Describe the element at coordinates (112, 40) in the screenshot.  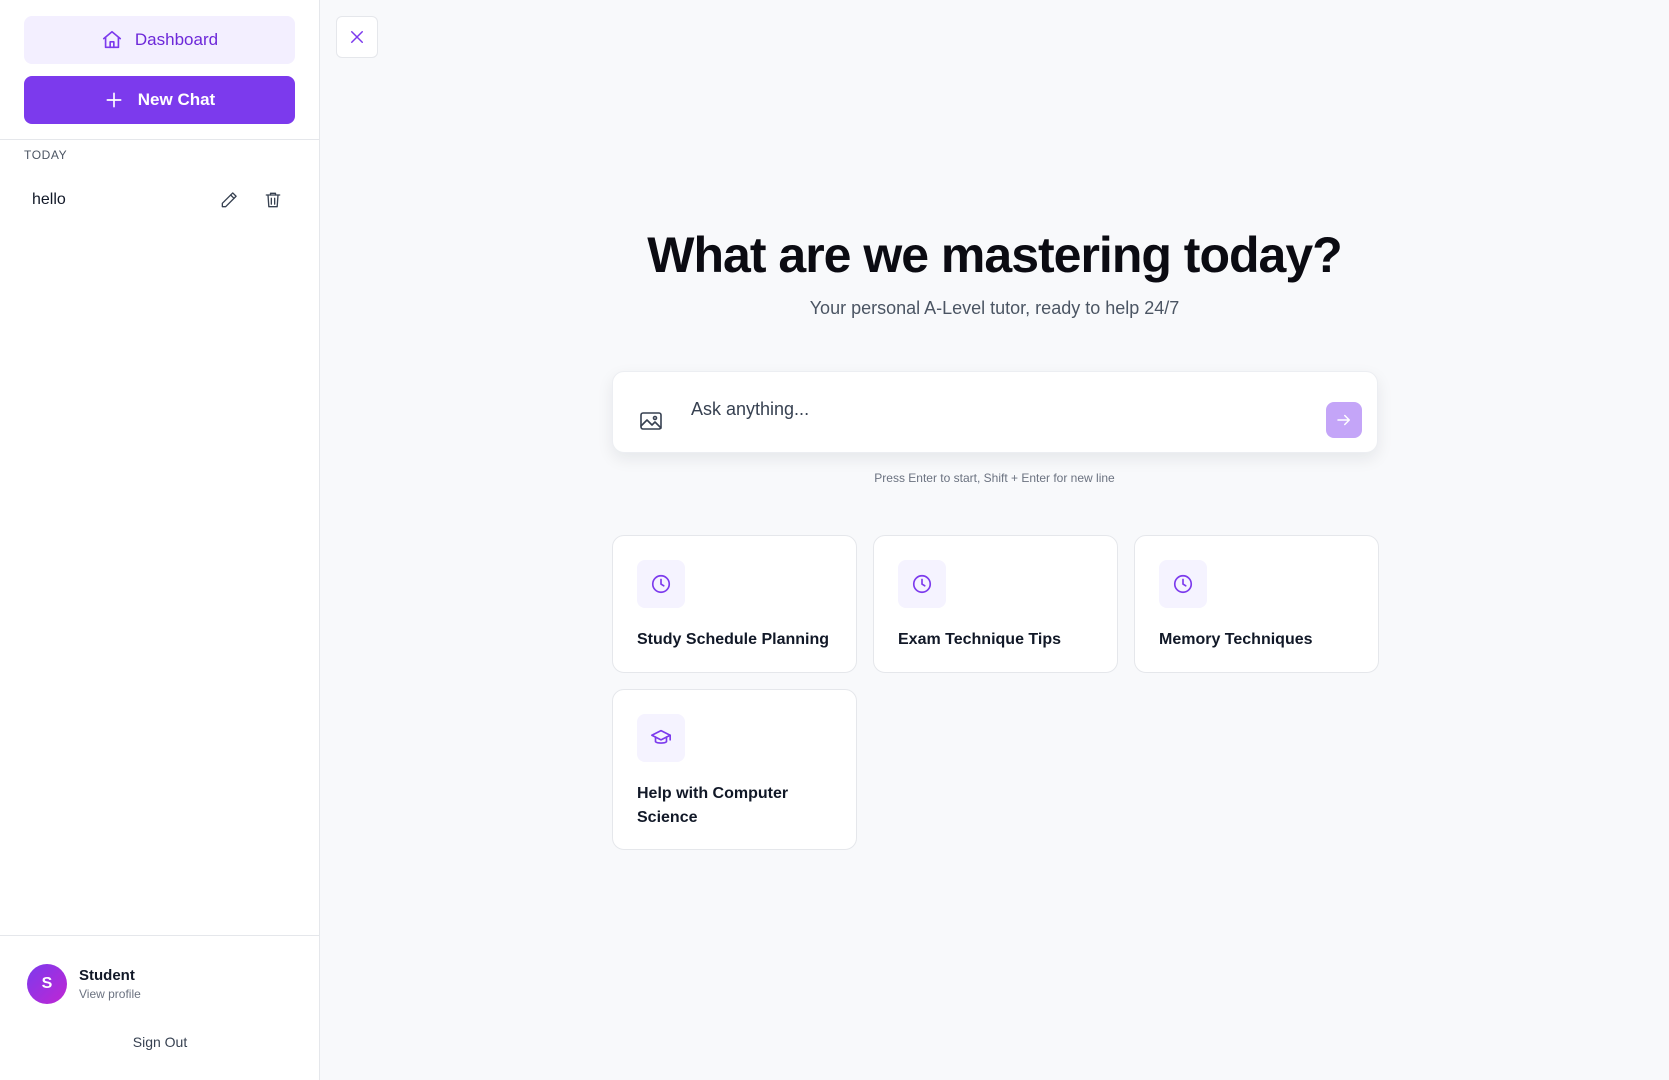
I see `home-icon` at that location.